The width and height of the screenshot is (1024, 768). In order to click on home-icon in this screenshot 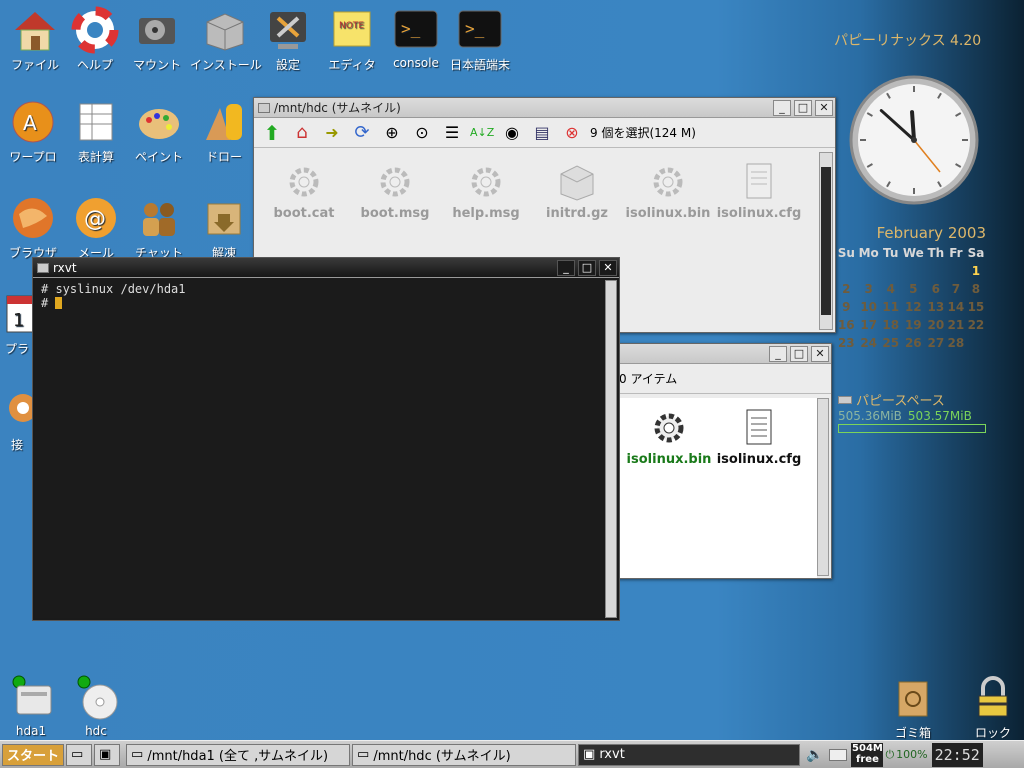, I will do `click(35, 31)`.